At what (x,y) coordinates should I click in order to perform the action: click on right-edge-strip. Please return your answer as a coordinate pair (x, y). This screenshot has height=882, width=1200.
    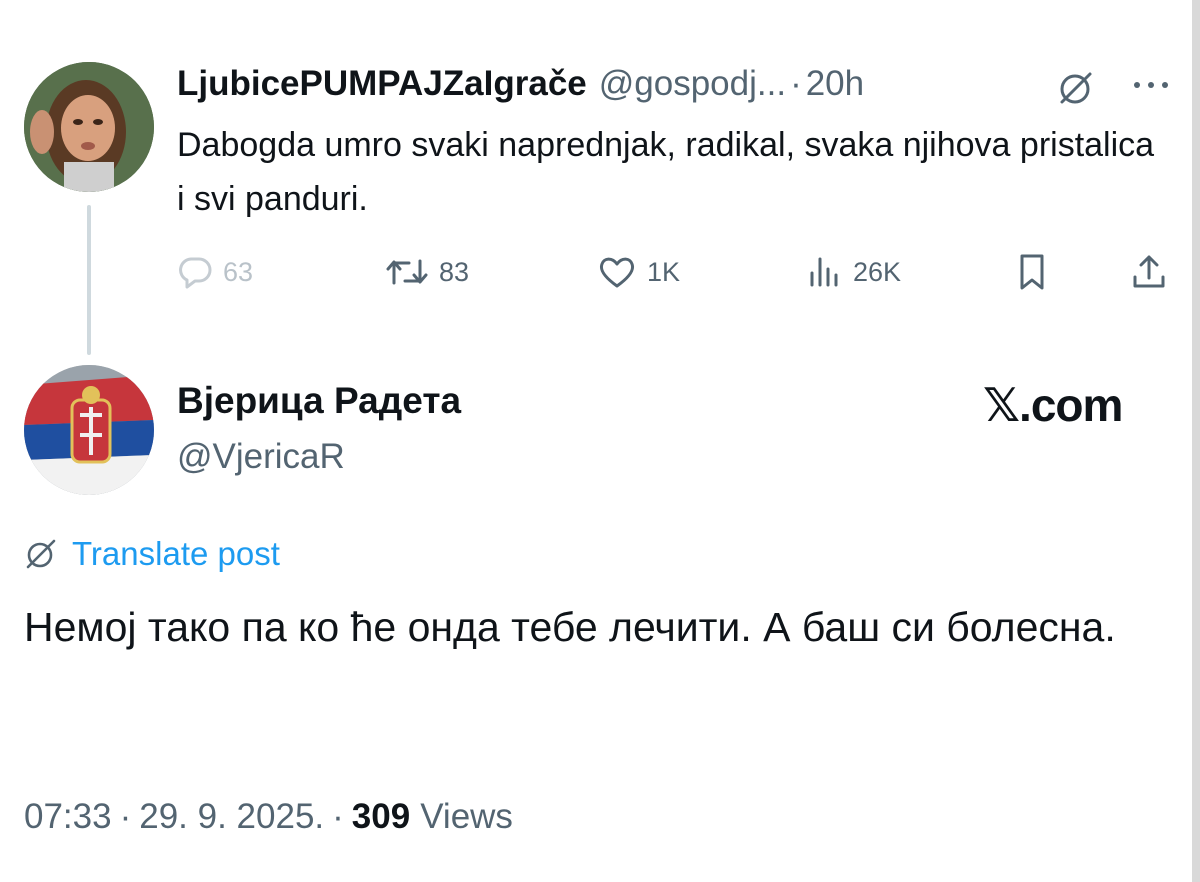
    Looking at the image, I should click on (1196, 441).